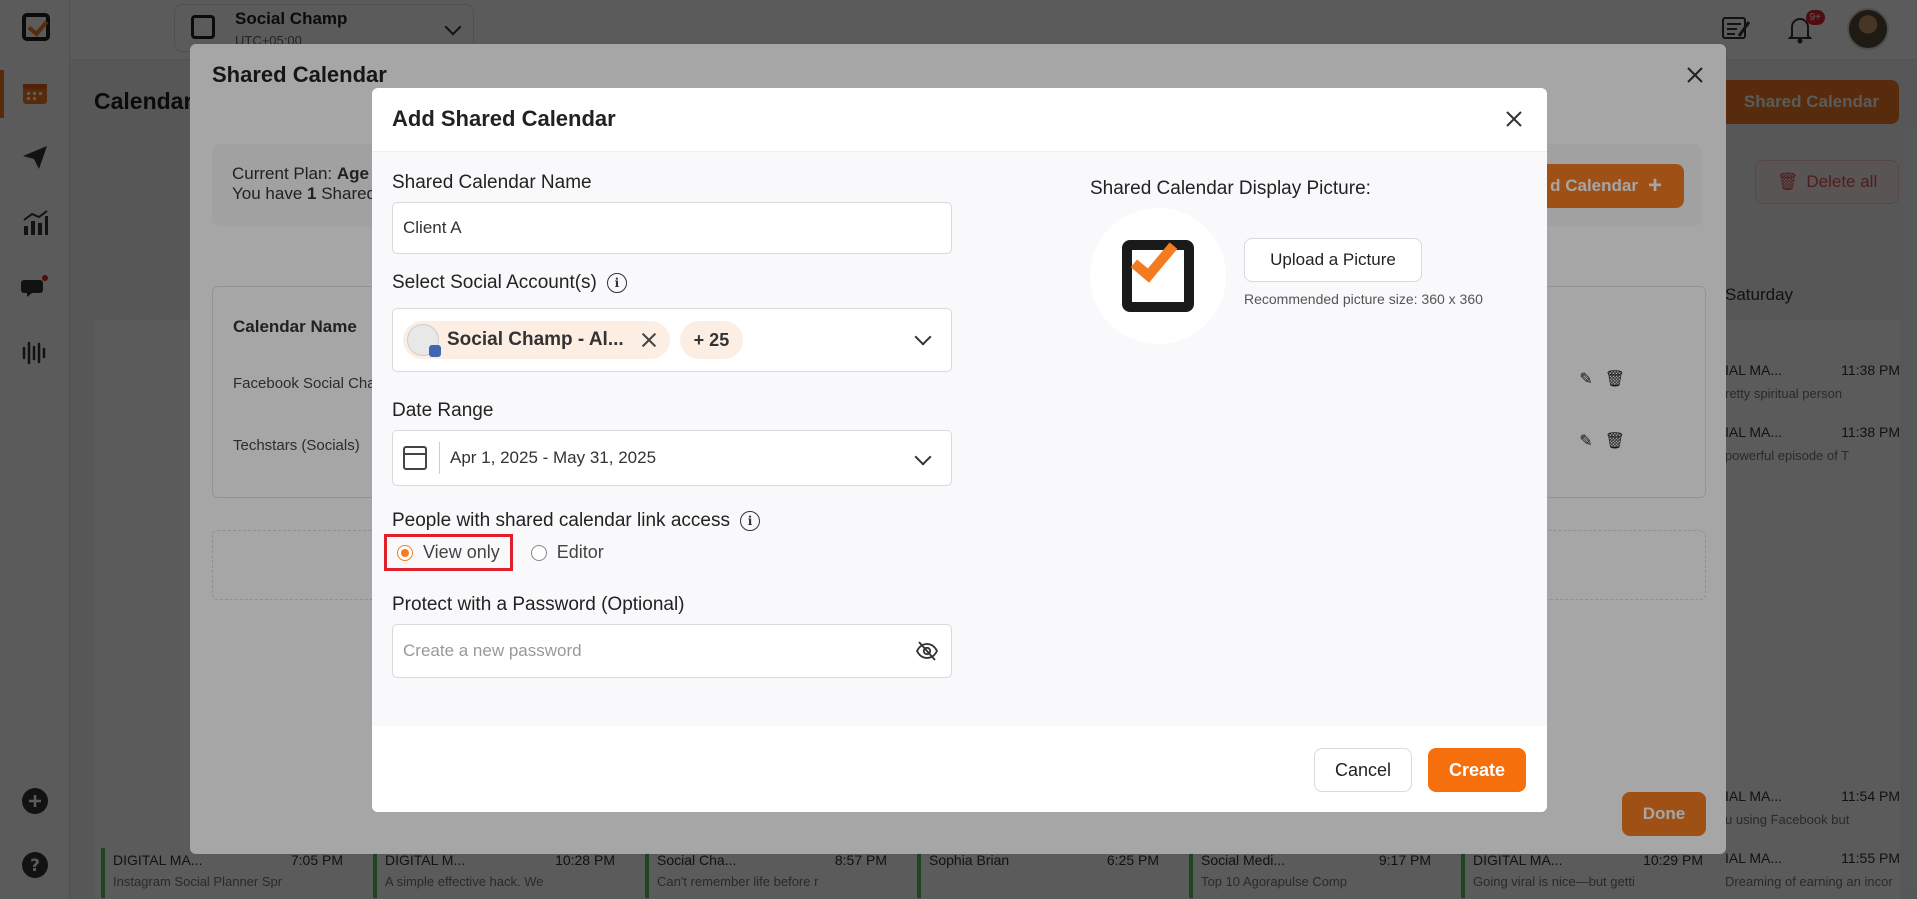  What do you see at coordinates (461, 552) in the screenshot?
I see `option-label: View only` at bounding box center [461, 552].